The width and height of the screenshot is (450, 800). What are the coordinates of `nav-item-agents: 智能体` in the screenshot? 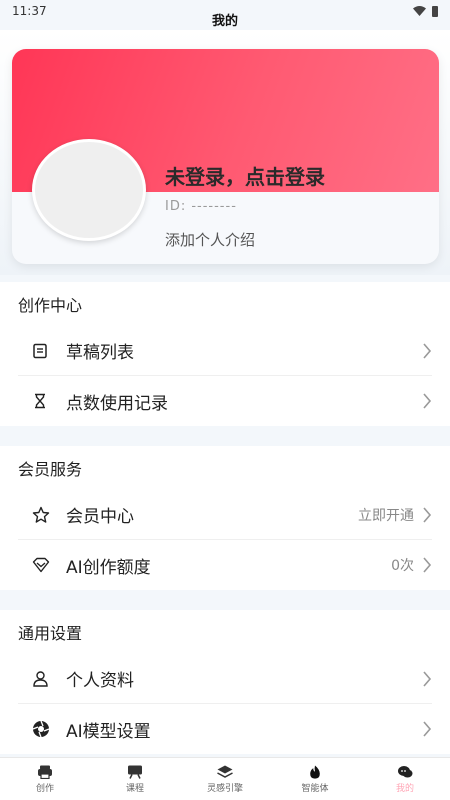 It's located at (315, 779).